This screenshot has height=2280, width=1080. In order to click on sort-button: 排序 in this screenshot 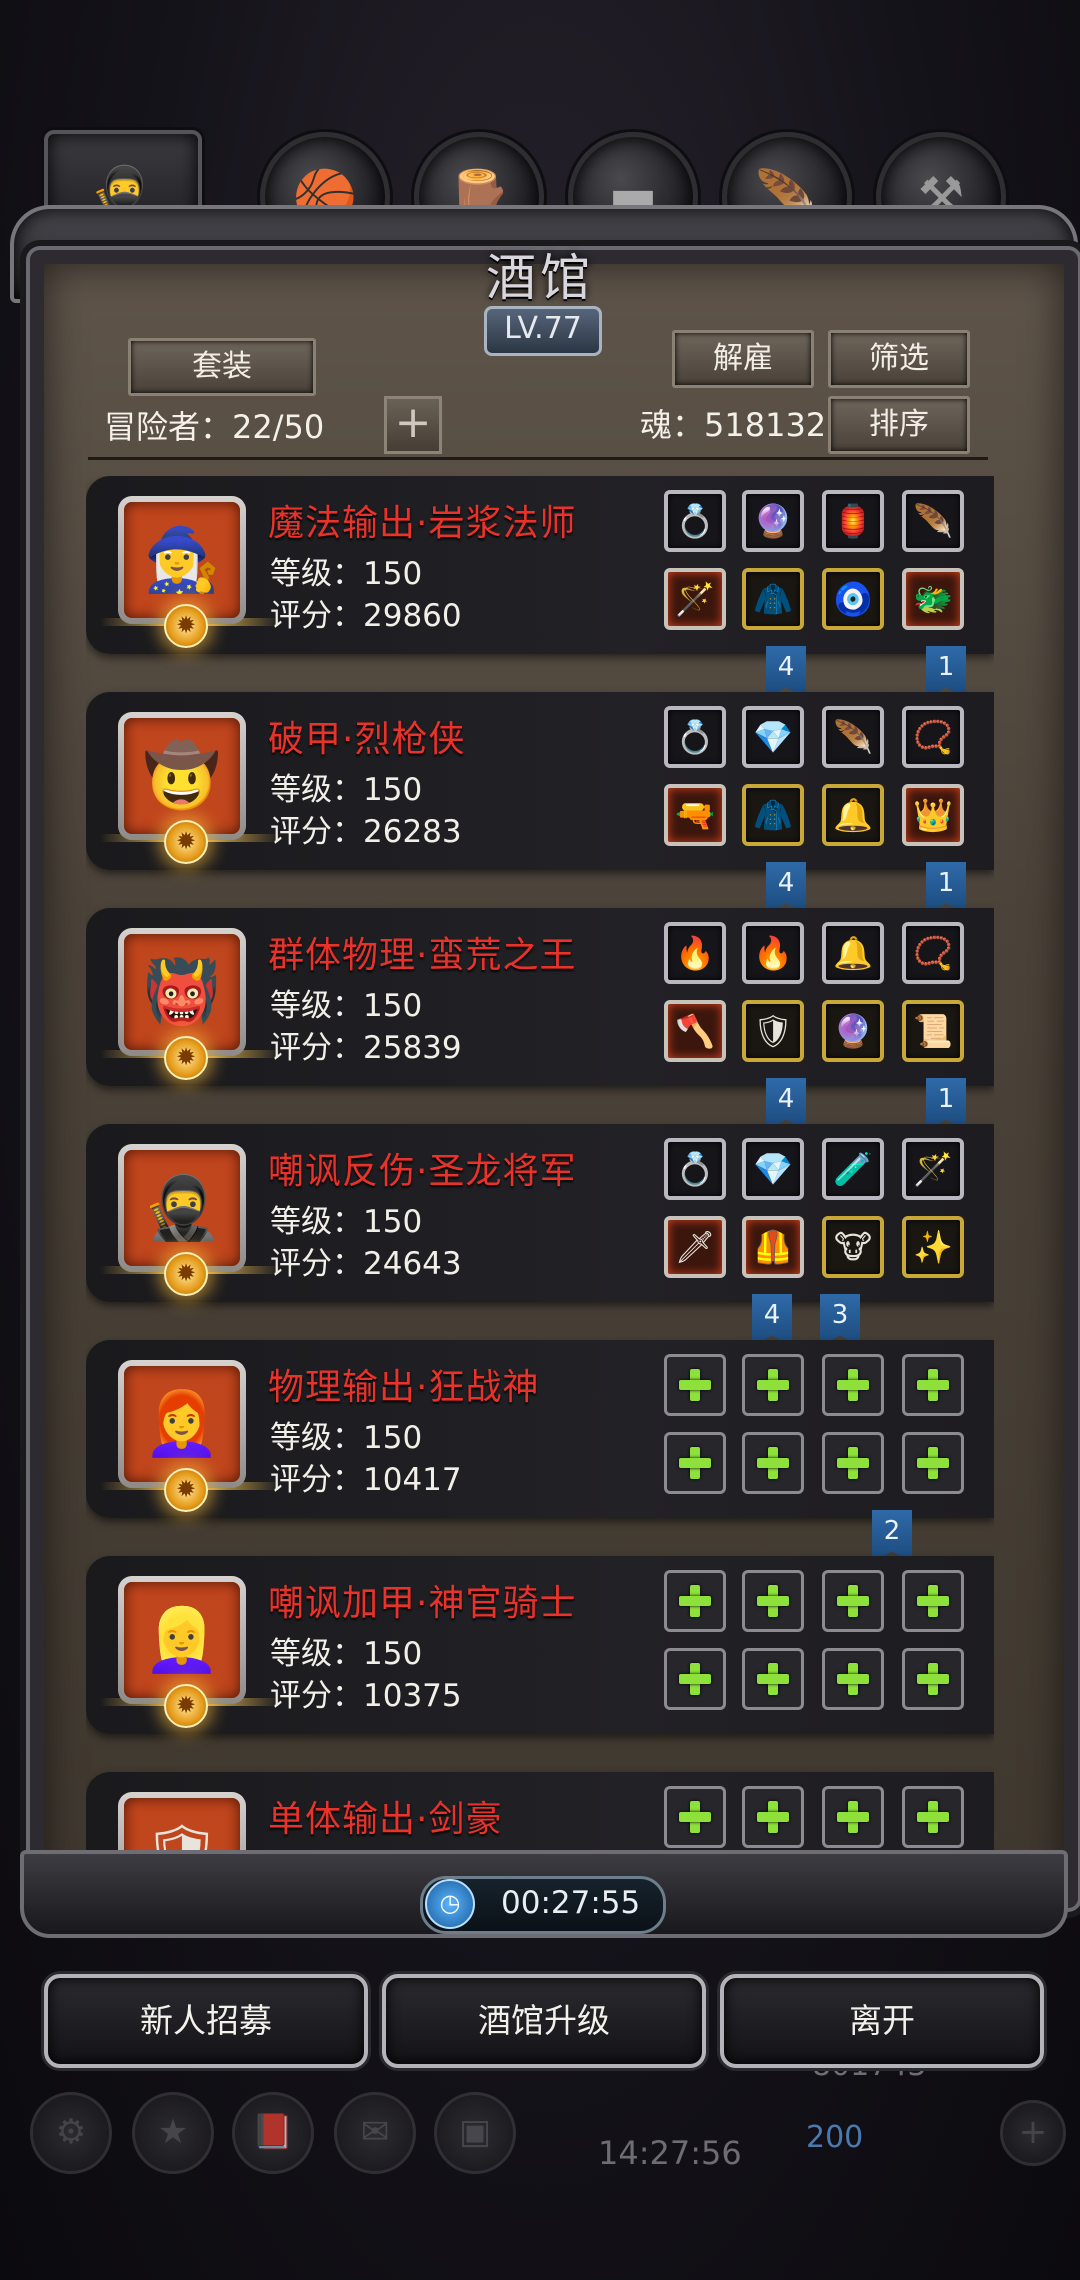, I will do `click(899, 425)`.